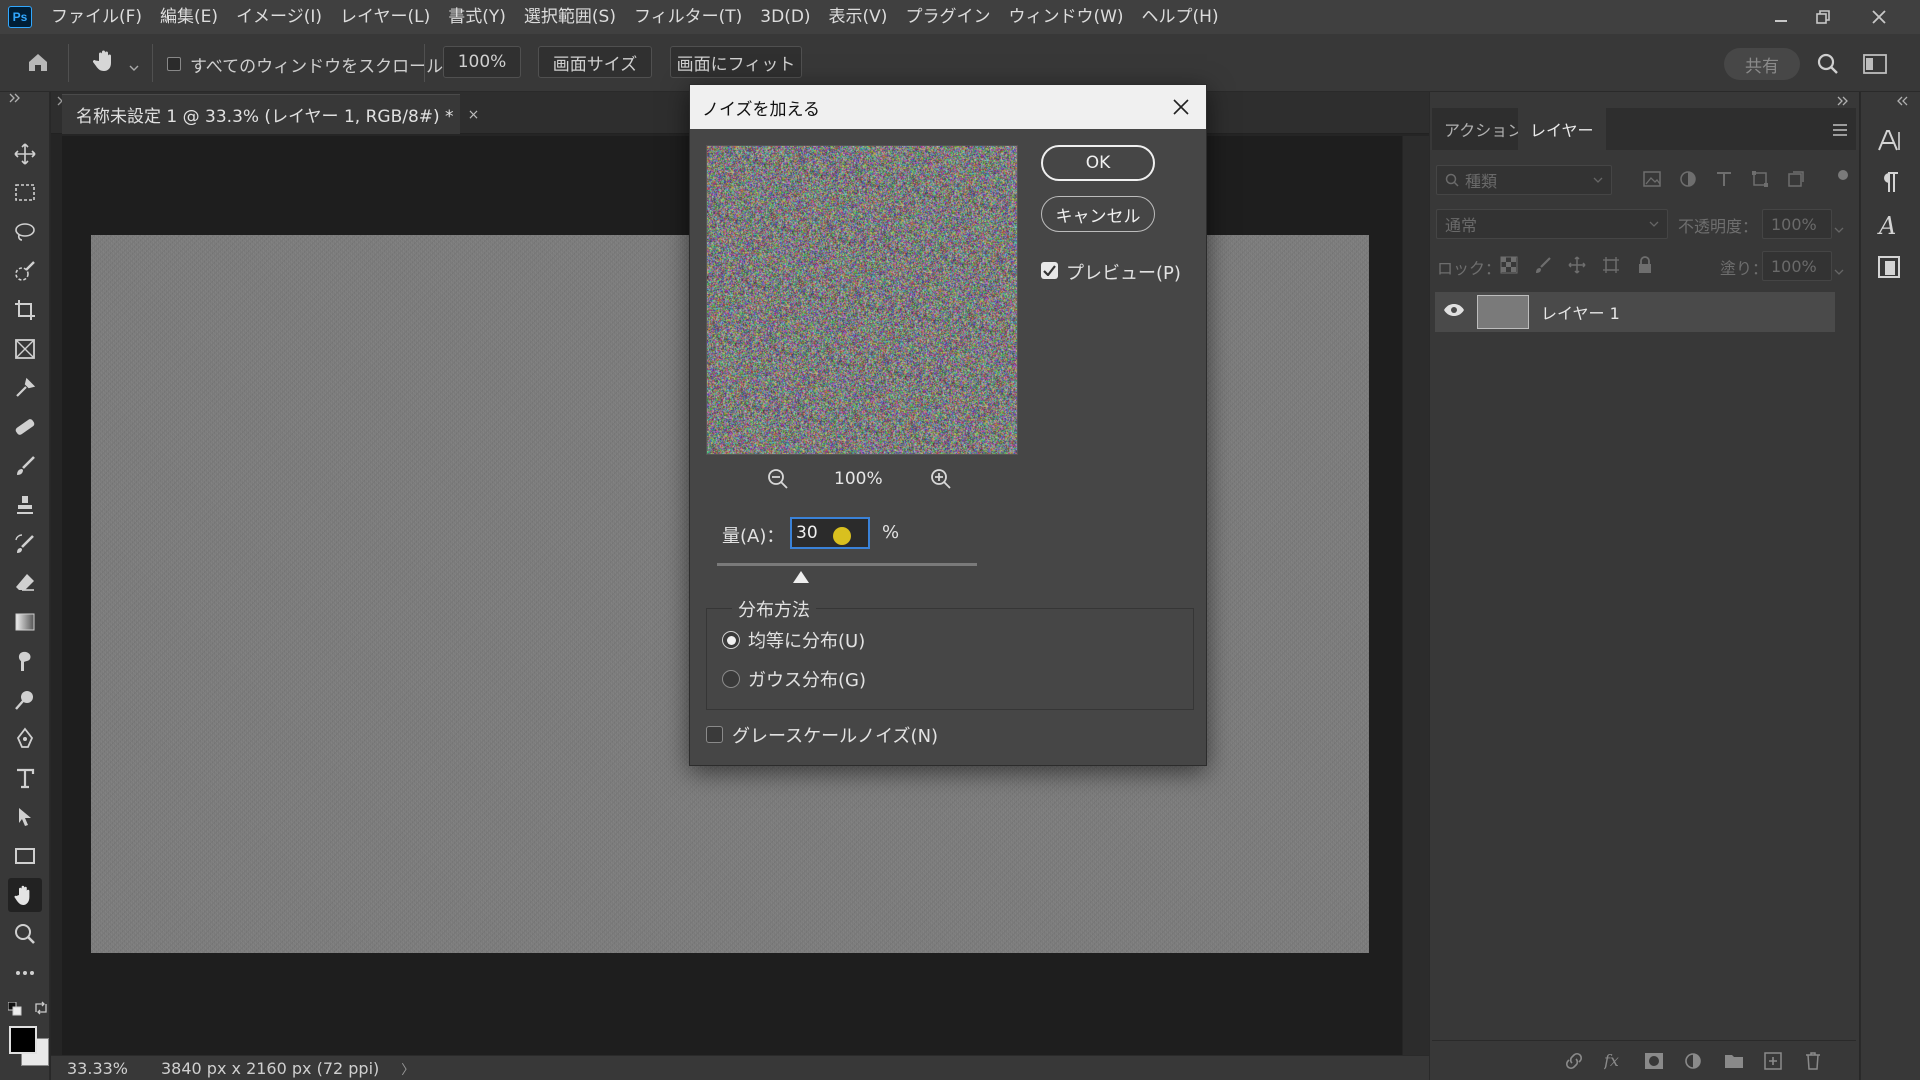 The image size is (1920, 1080). Describe the element at coordinates (1839, 228) in the screenshot. I see `opacity-dropdown` at that location.